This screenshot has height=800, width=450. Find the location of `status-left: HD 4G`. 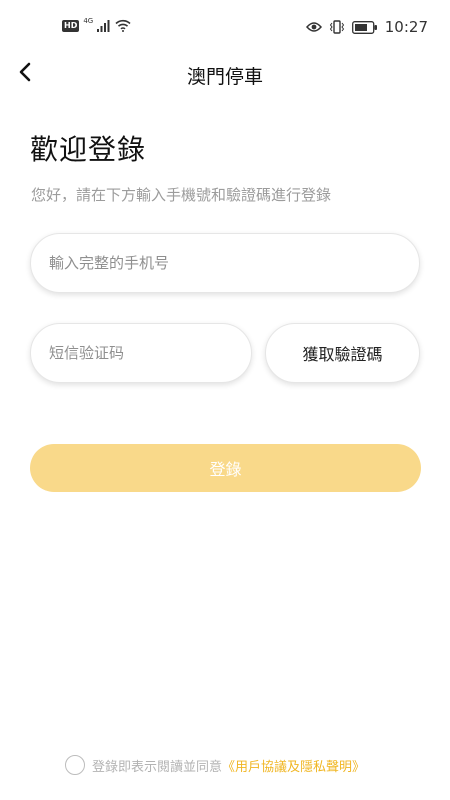

status-left: HD 4G is located at coordinates (96, 24).